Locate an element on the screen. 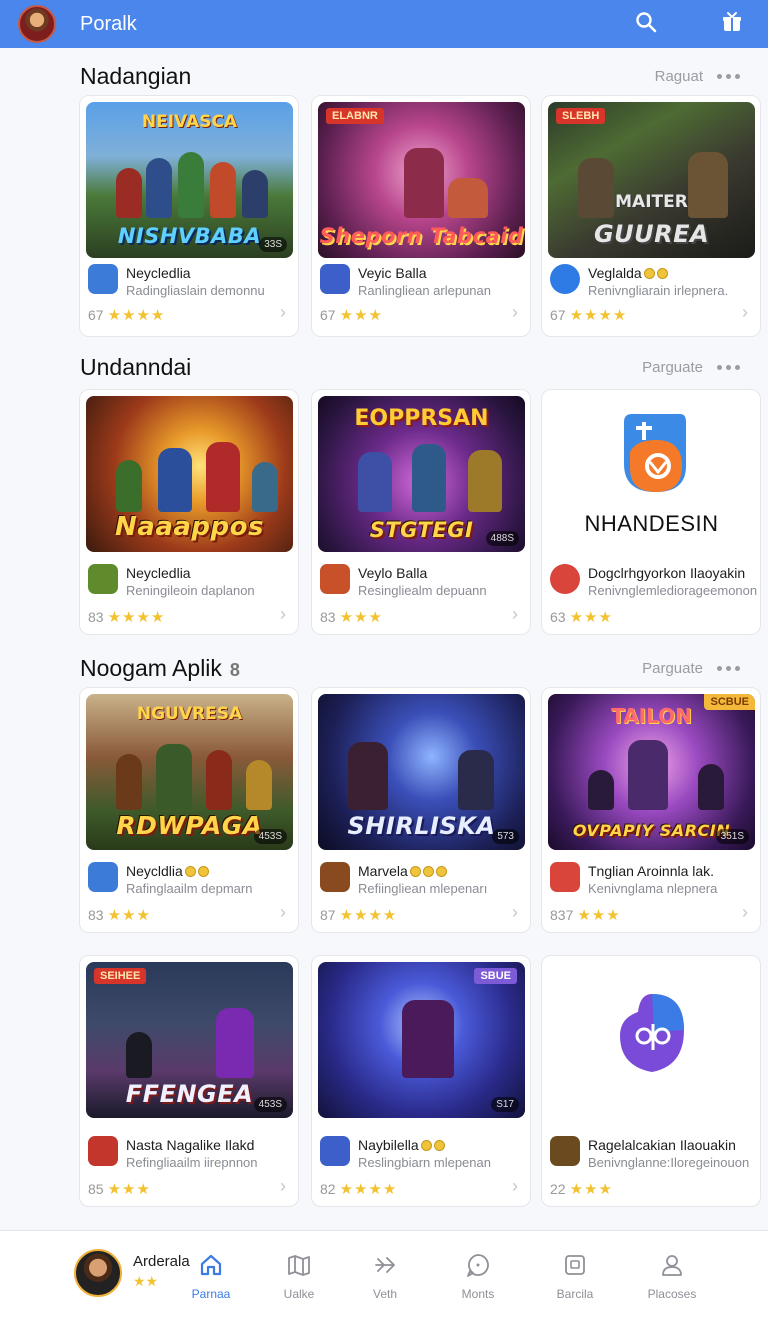  nav-item-home: Parnaa is located at coordinates (211, 1276).